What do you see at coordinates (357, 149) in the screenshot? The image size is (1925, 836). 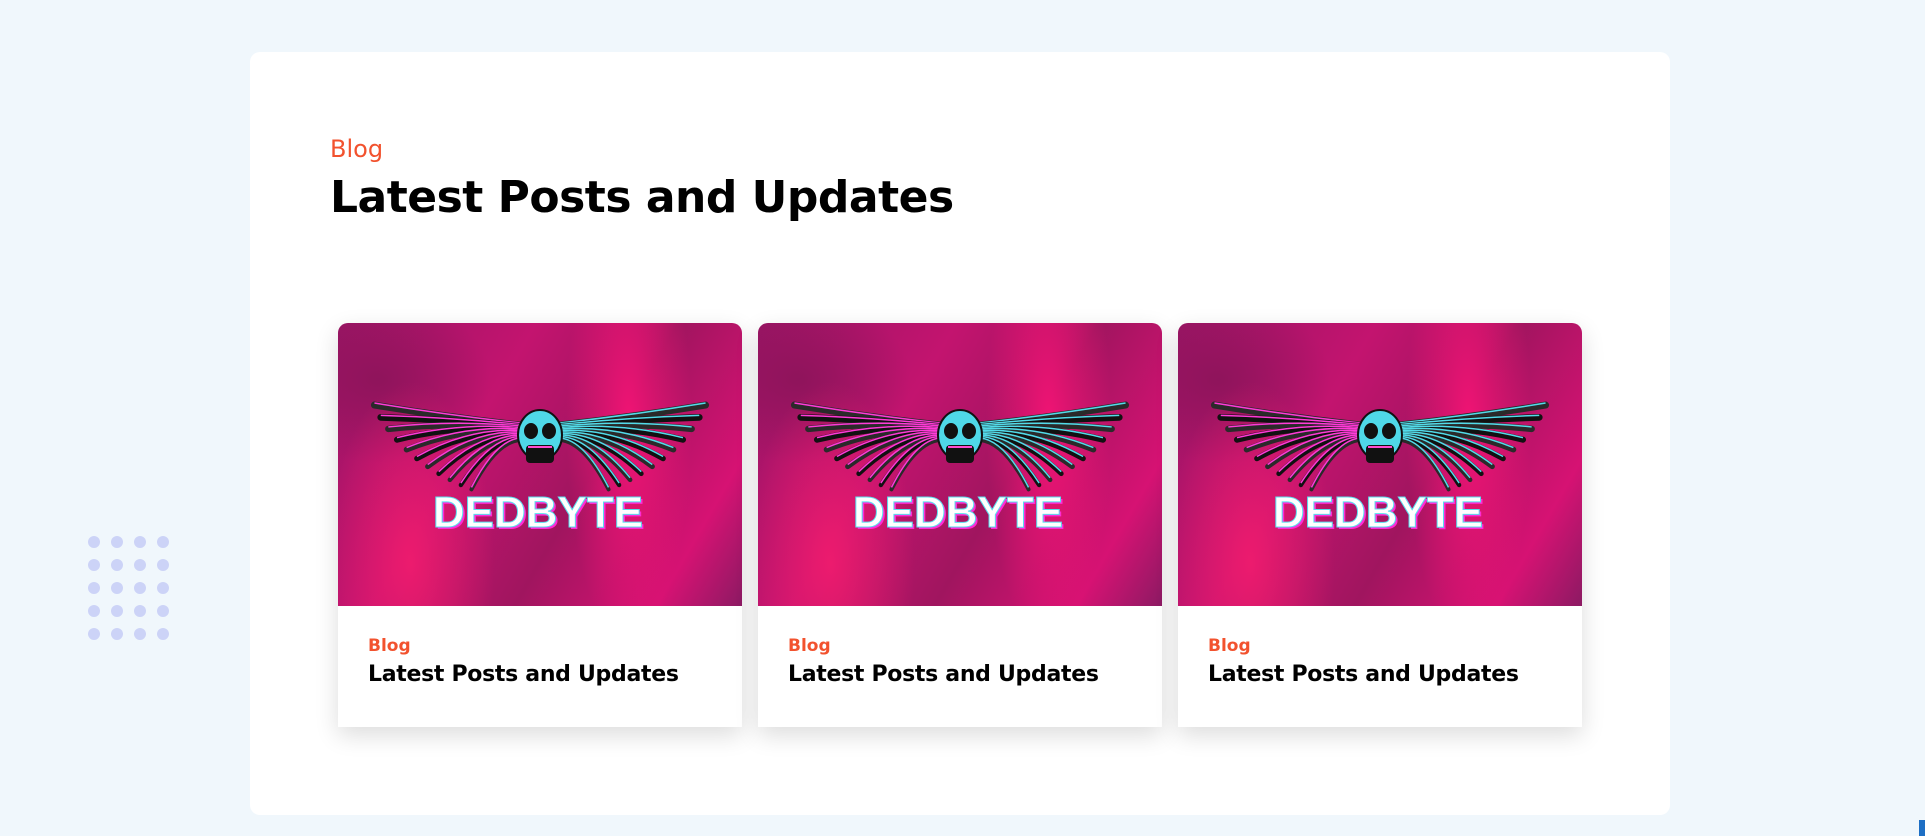 I see `section-eyebrow: Blog` at bounding box center [357, 149].